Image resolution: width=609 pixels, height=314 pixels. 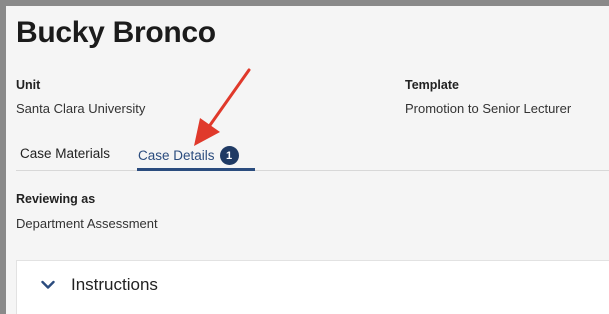 I want to click on case-tabs: Case Materials Case Details 1, so click(x=307, y=158).